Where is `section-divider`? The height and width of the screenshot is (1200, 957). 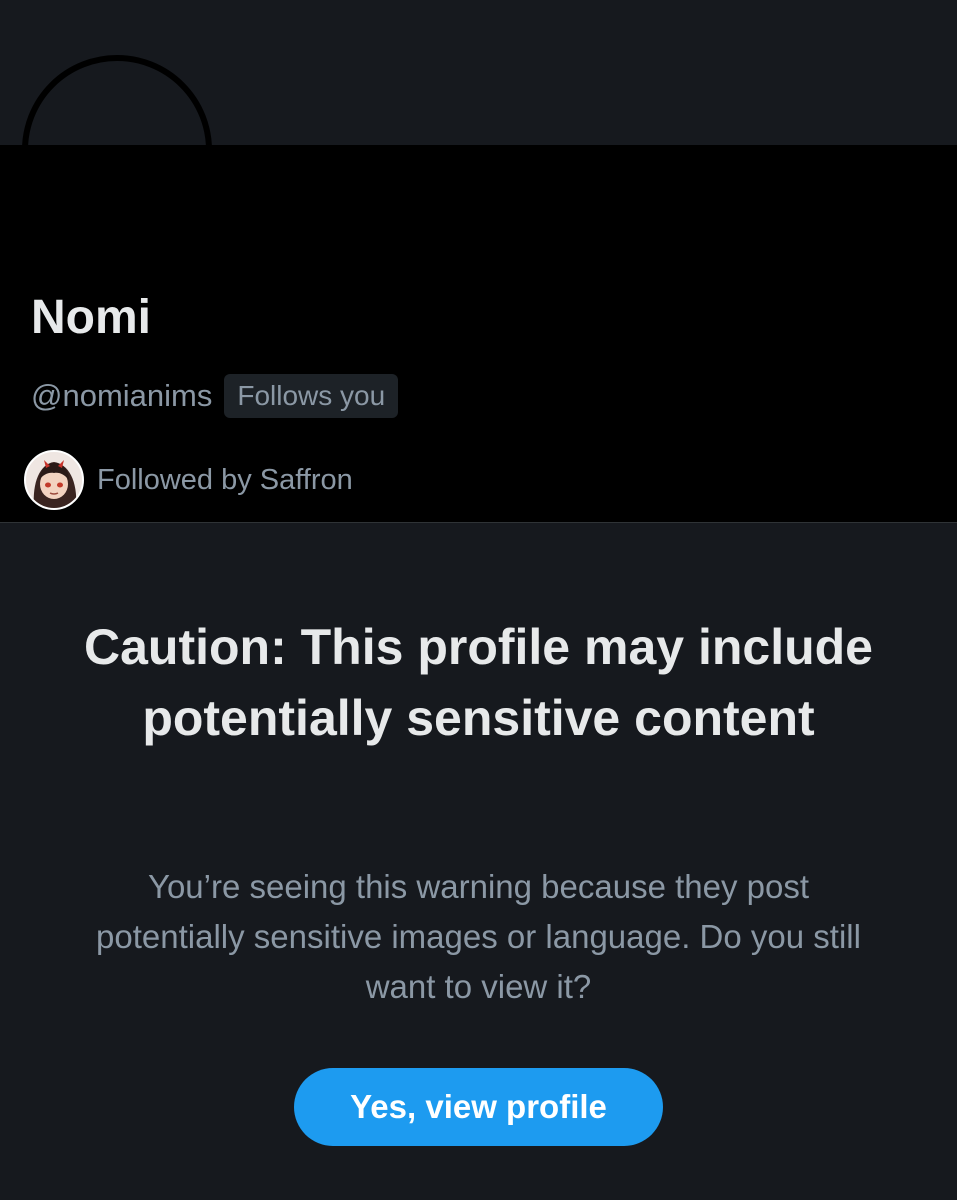
section-divider is located at coordinates (478, 522).